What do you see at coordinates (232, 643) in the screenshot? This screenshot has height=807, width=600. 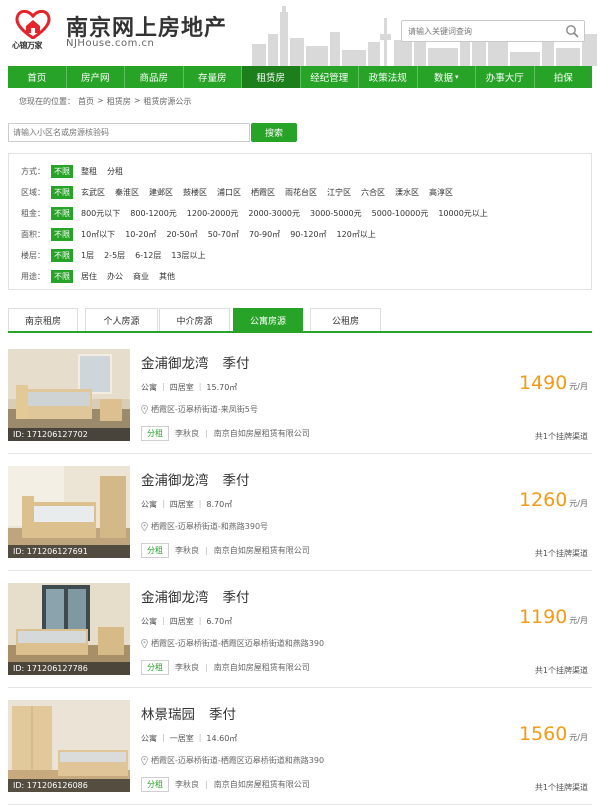 I see `listing-address: 栖霞区-迈皋桥街道-栖霞区迈皋桥街道和燕路390` at bounding box center [232, 643].